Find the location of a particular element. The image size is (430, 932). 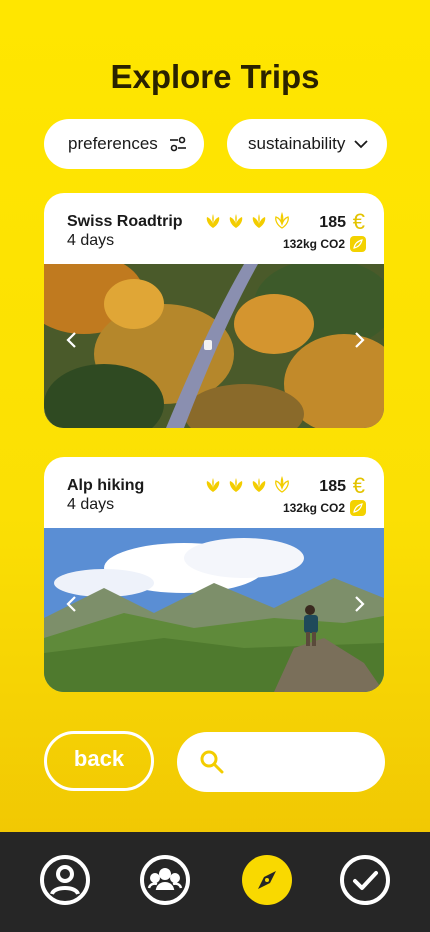

search-bar is located at coordinates (281, 762).